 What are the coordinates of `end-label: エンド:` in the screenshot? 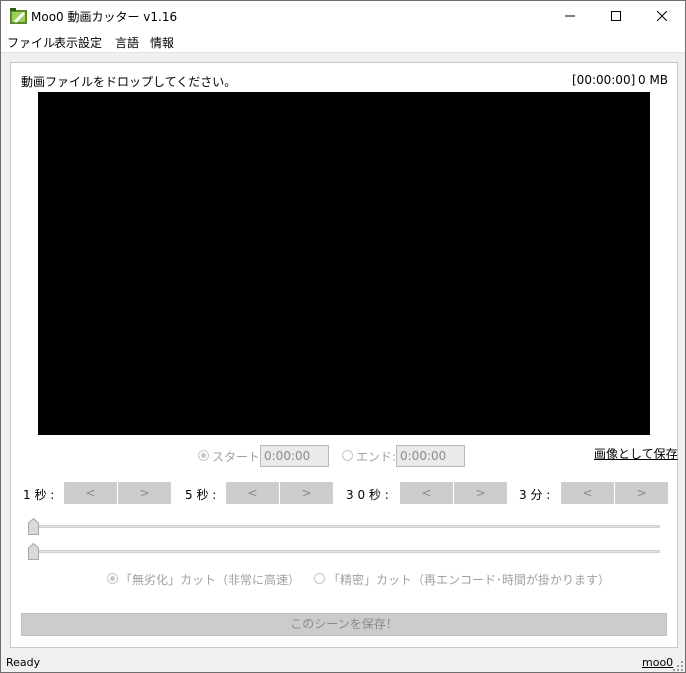 It's located at (376, 457).